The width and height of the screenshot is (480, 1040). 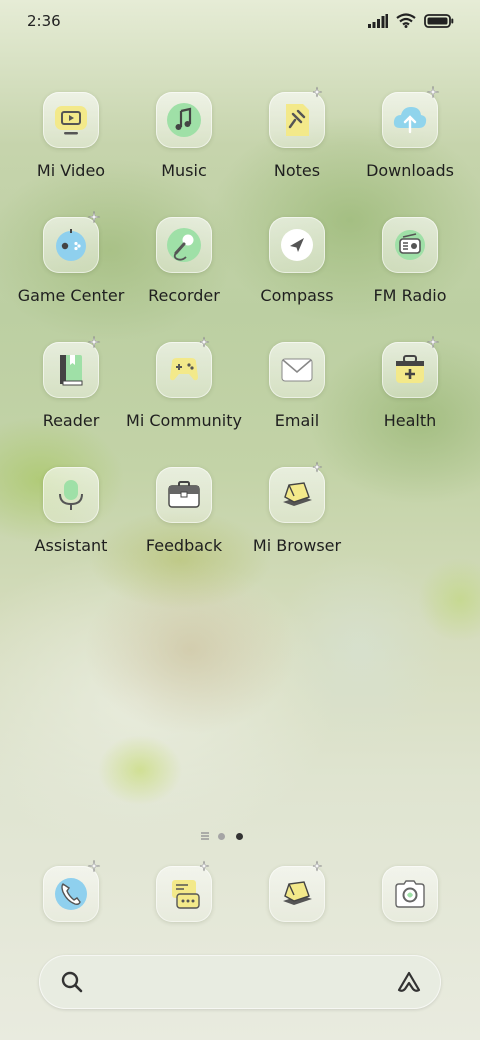 I want to click on app-label-notes: Notes, so click(x=297, y=170).